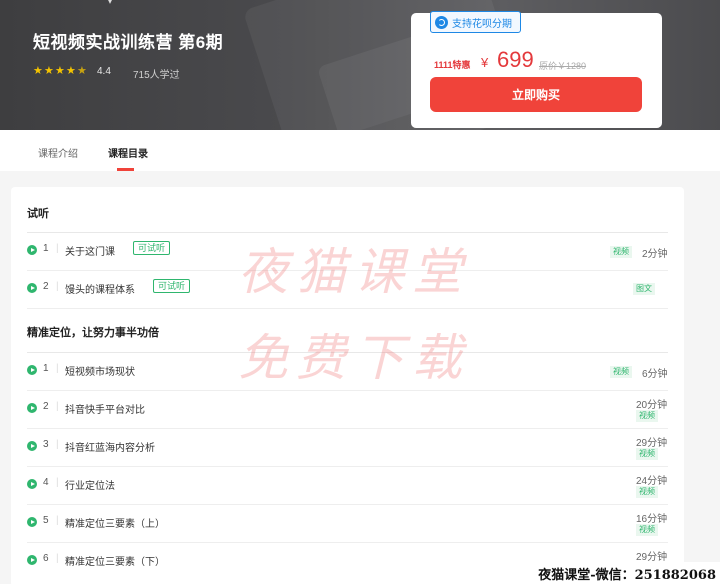 This screenshot has width=720, height=584. What do you see at coordinates (347, 308) in the screenshot?
I see `row-divider` at bounding box center [347, 308].